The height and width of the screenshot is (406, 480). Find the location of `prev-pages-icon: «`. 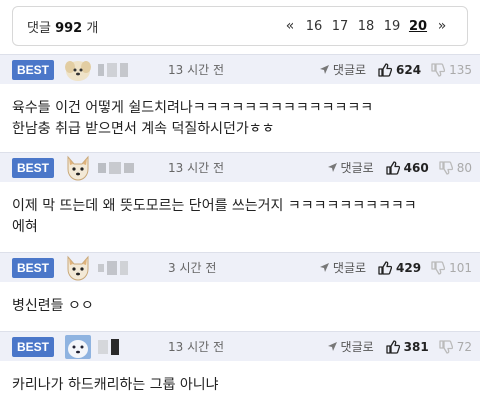

prev-pages-icon: « is located at coordinates (290, 26).